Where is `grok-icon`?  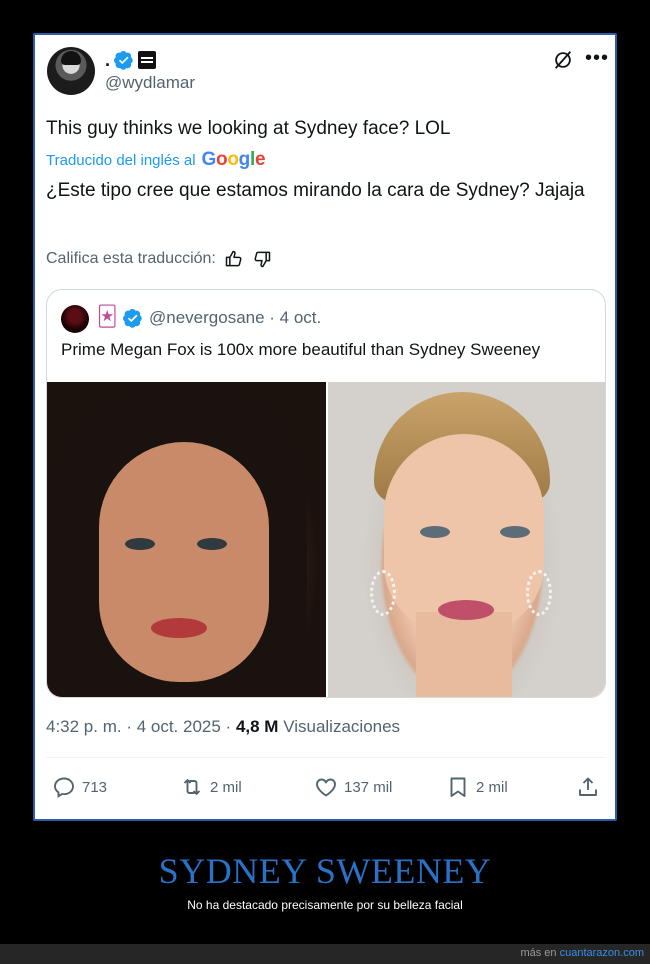
grok-icon is located at coordinates (563, 60).